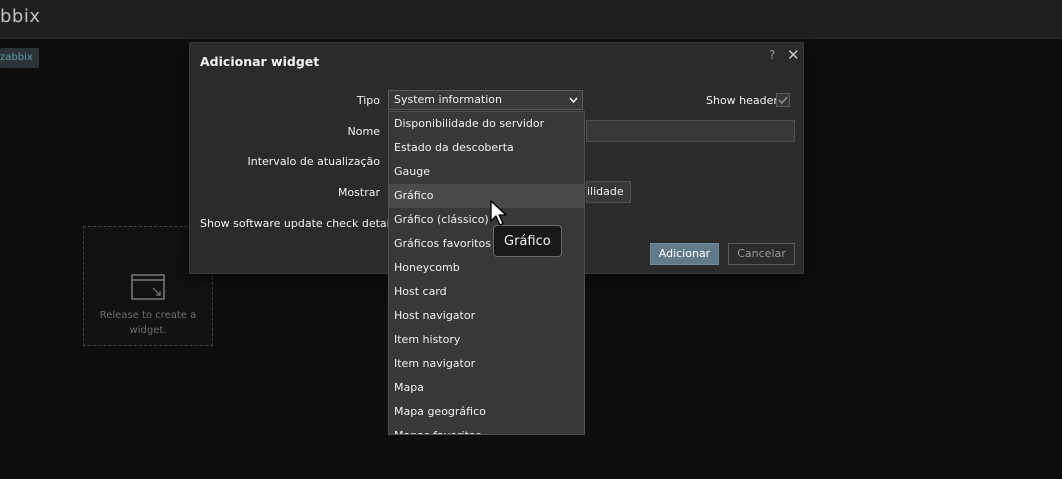 The image size is (1062, 479). Describe the element at coordinates (148, 287) in the screenshot. I see `widget-placeholder-icon` at that location.